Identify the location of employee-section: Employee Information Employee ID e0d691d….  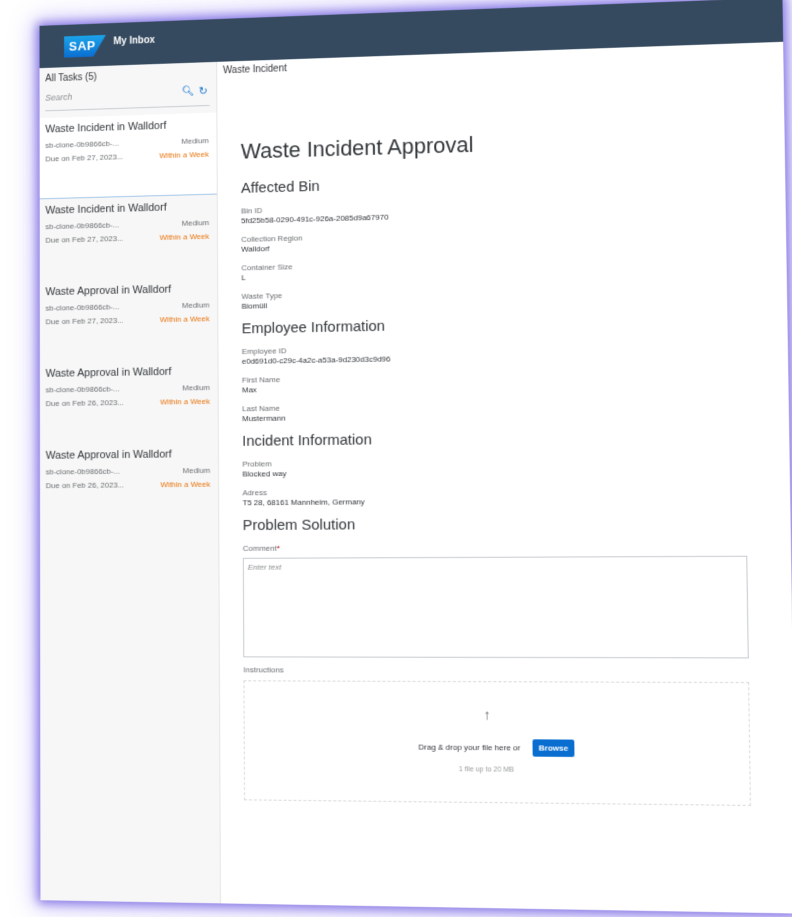
(515, 366).